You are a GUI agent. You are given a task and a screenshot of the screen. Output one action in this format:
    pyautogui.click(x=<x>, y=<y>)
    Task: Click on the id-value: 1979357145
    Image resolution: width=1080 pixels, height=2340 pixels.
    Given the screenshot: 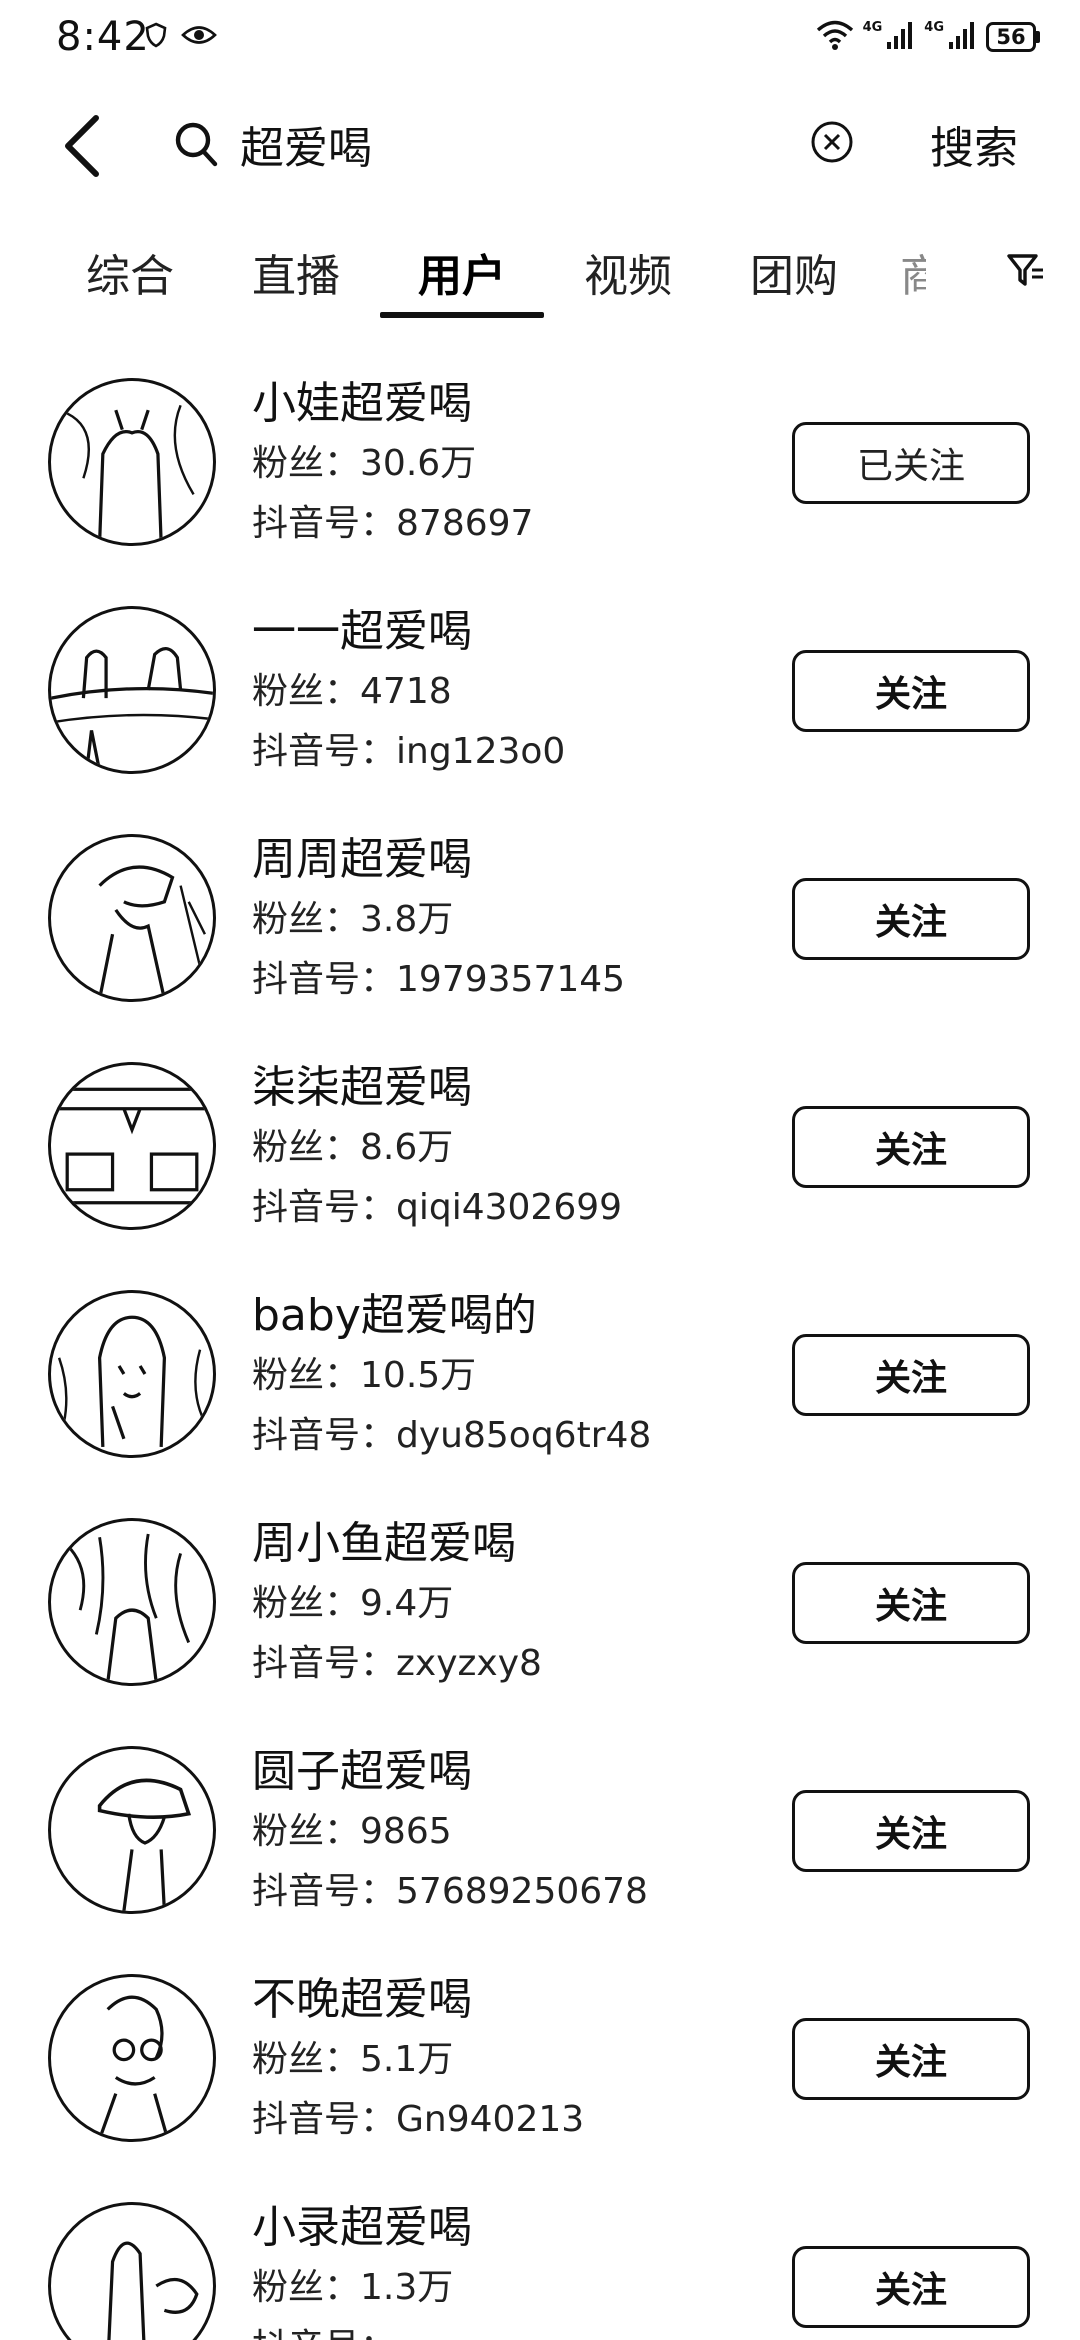 What is the action you would take?
    pyautogui.click(x=511, y=979)
    